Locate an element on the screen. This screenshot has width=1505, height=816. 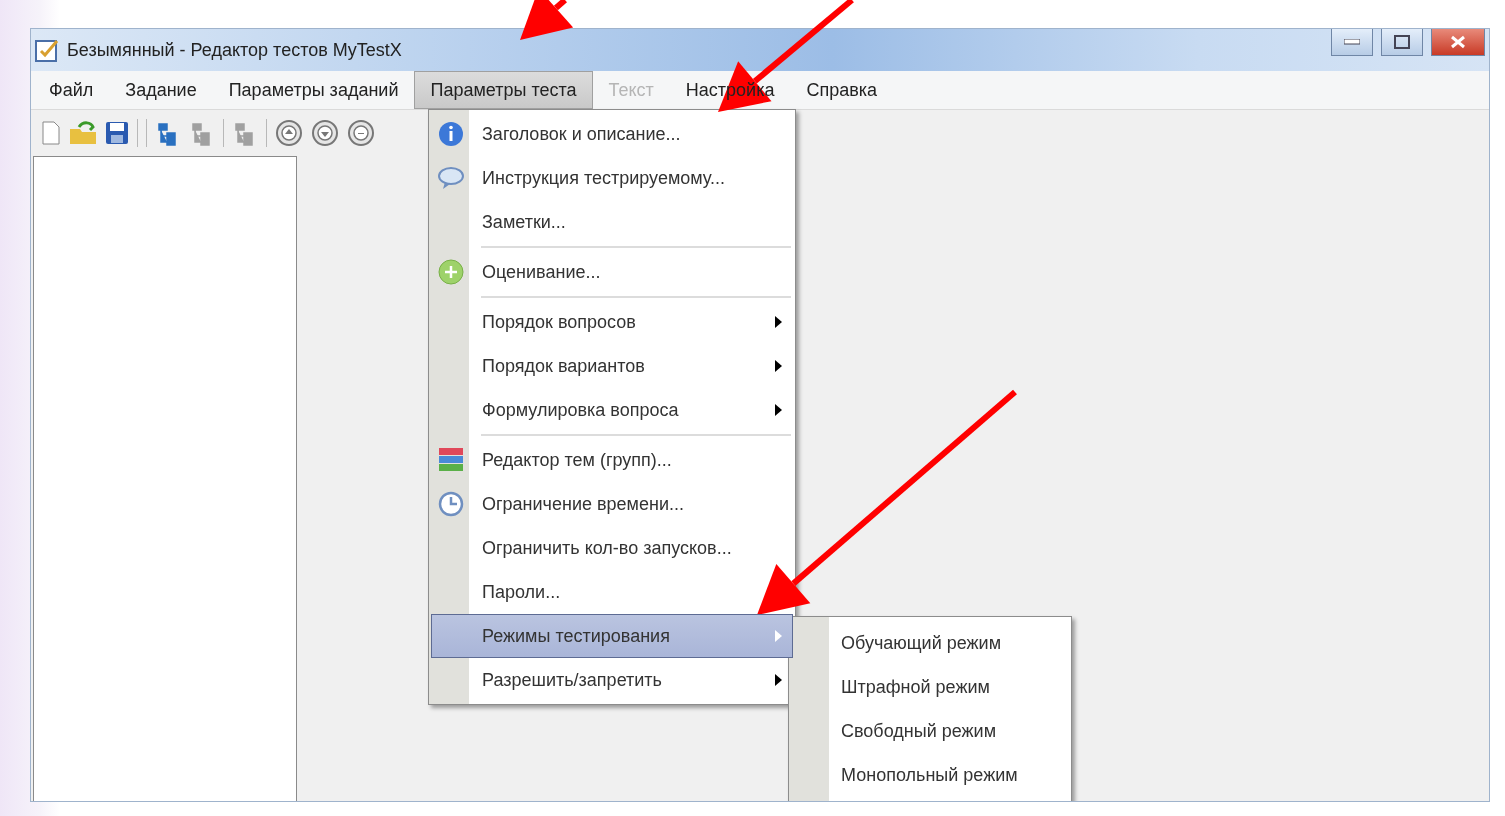
menu-option: Режимы тестирования is located at coordinates (612, 636).